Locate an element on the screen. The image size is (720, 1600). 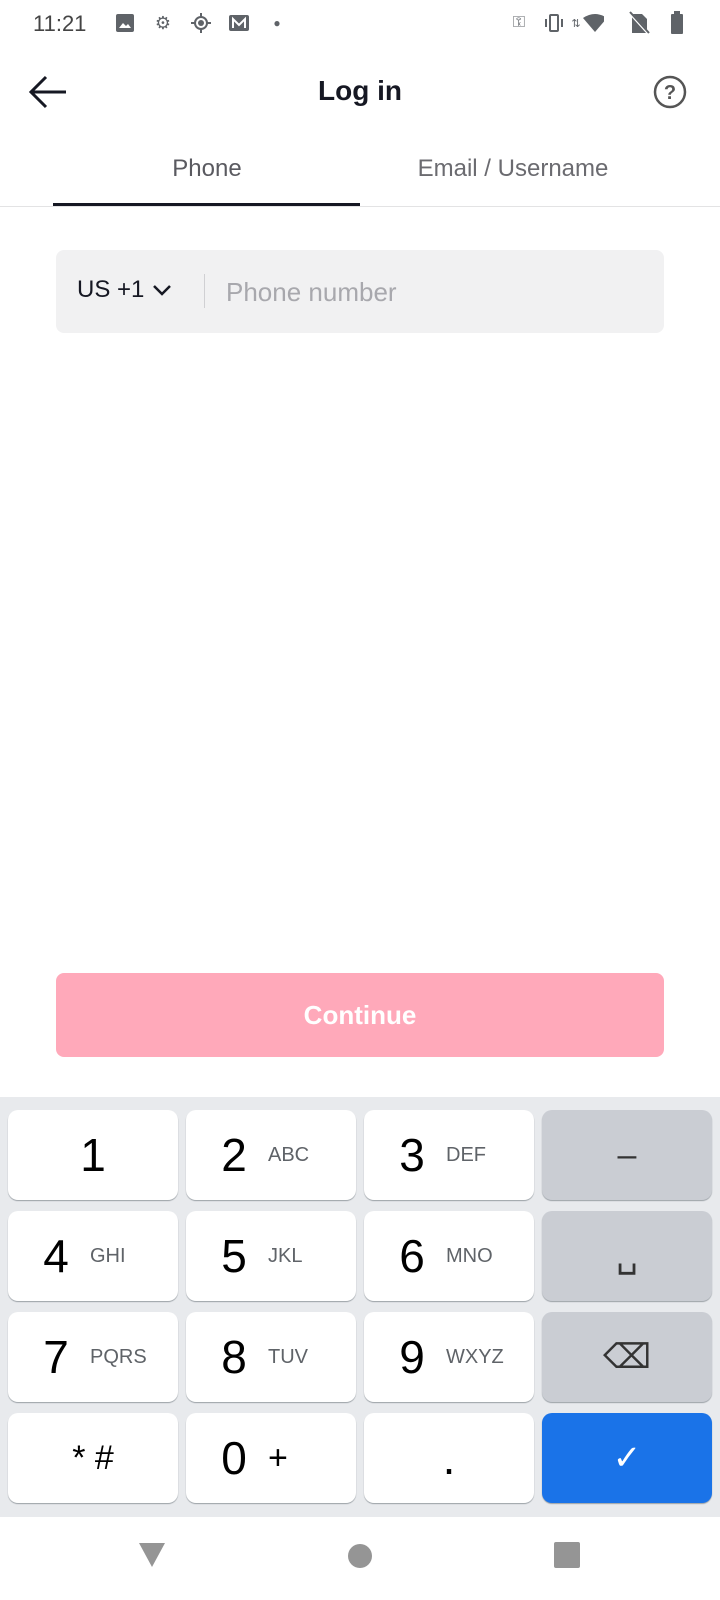
key-digit: 6 is located at coordinates (412, 1256).